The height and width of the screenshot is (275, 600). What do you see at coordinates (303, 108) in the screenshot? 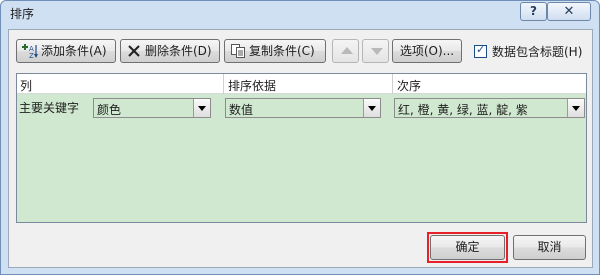
I see `sort-on-select: 数值` at bounding box center [303, 108].